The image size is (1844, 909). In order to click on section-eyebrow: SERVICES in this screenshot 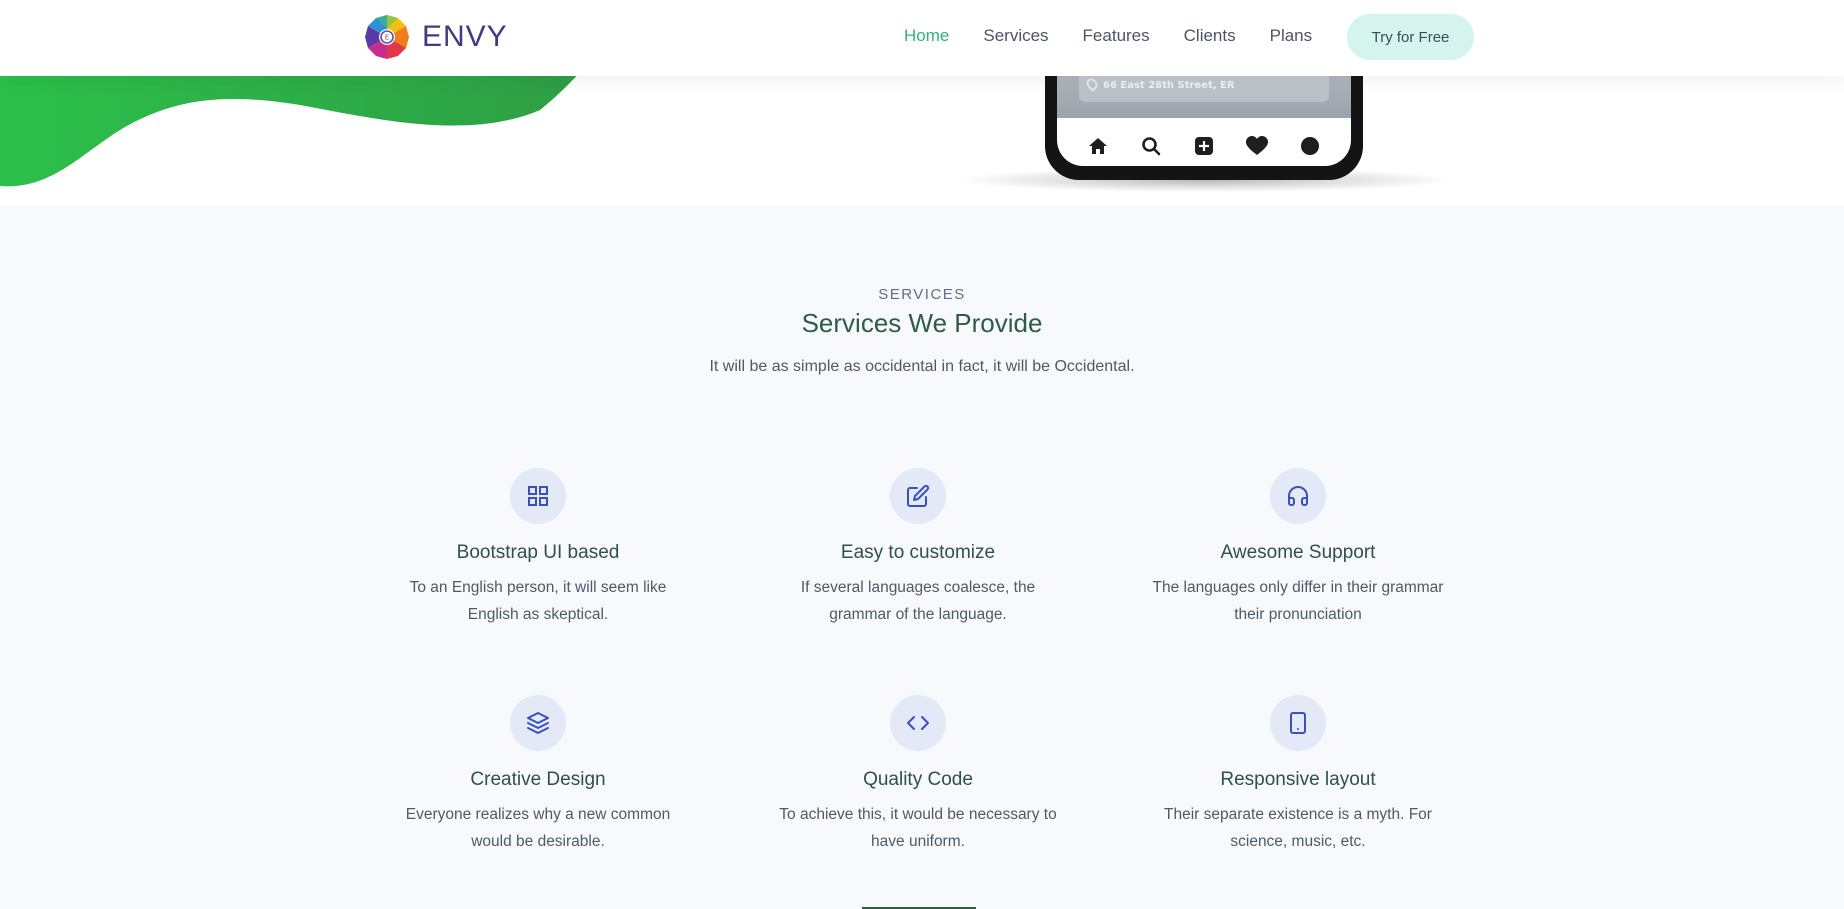, I will do `click(922, 294)`.